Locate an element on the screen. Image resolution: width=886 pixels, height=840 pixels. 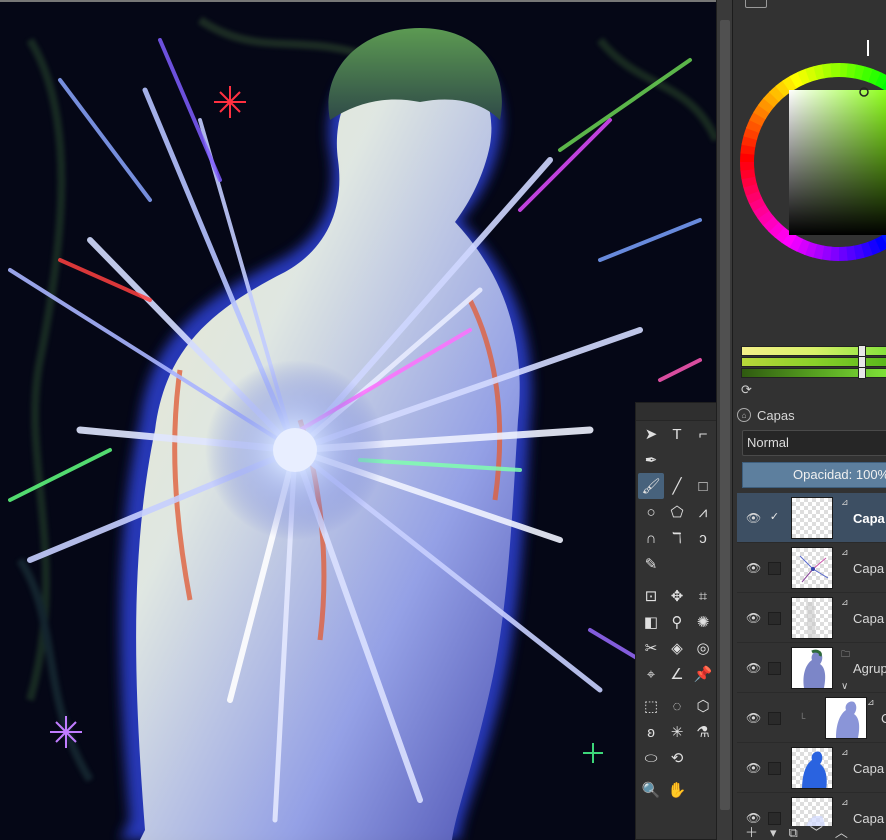
text-tool-button: T is located at coordinates (677, 434).